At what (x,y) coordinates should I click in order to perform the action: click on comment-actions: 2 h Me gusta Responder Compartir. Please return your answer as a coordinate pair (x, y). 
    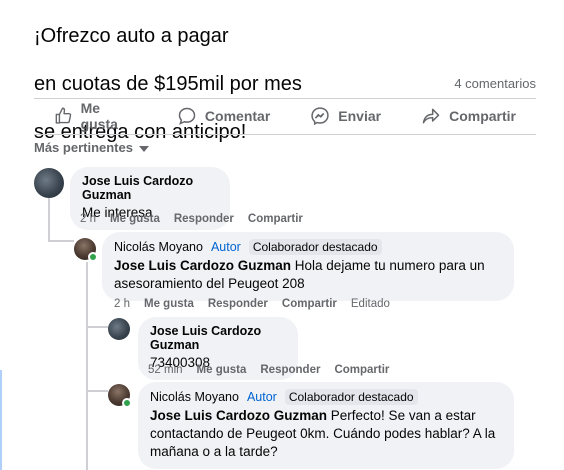
    Looking at the image, I should click on (191, 219).